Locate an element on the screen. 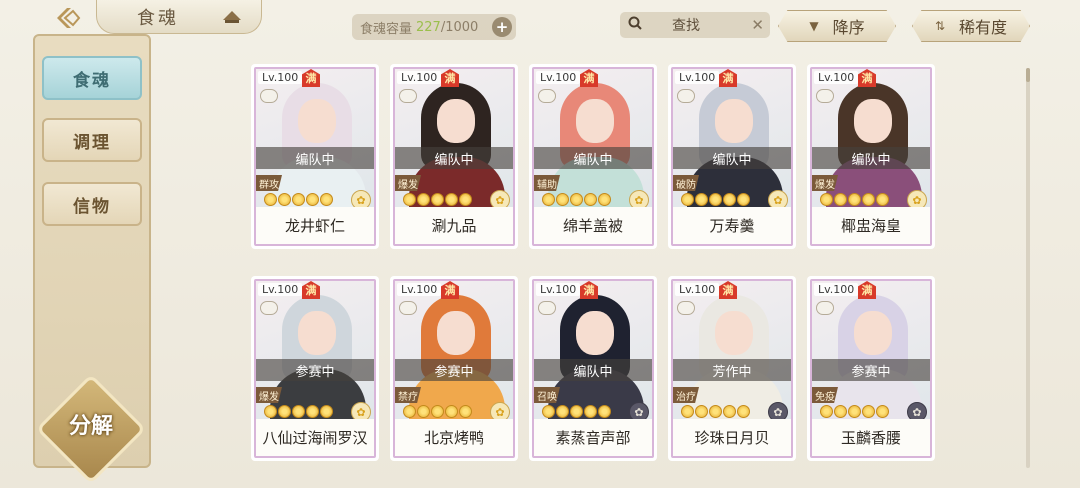 The height and width of the screenshot is (488, 1080). food-soul-card: Lv.100 满编队中 爆发 ✿ 椰盅海皇 is located at coordinates (871, 156).